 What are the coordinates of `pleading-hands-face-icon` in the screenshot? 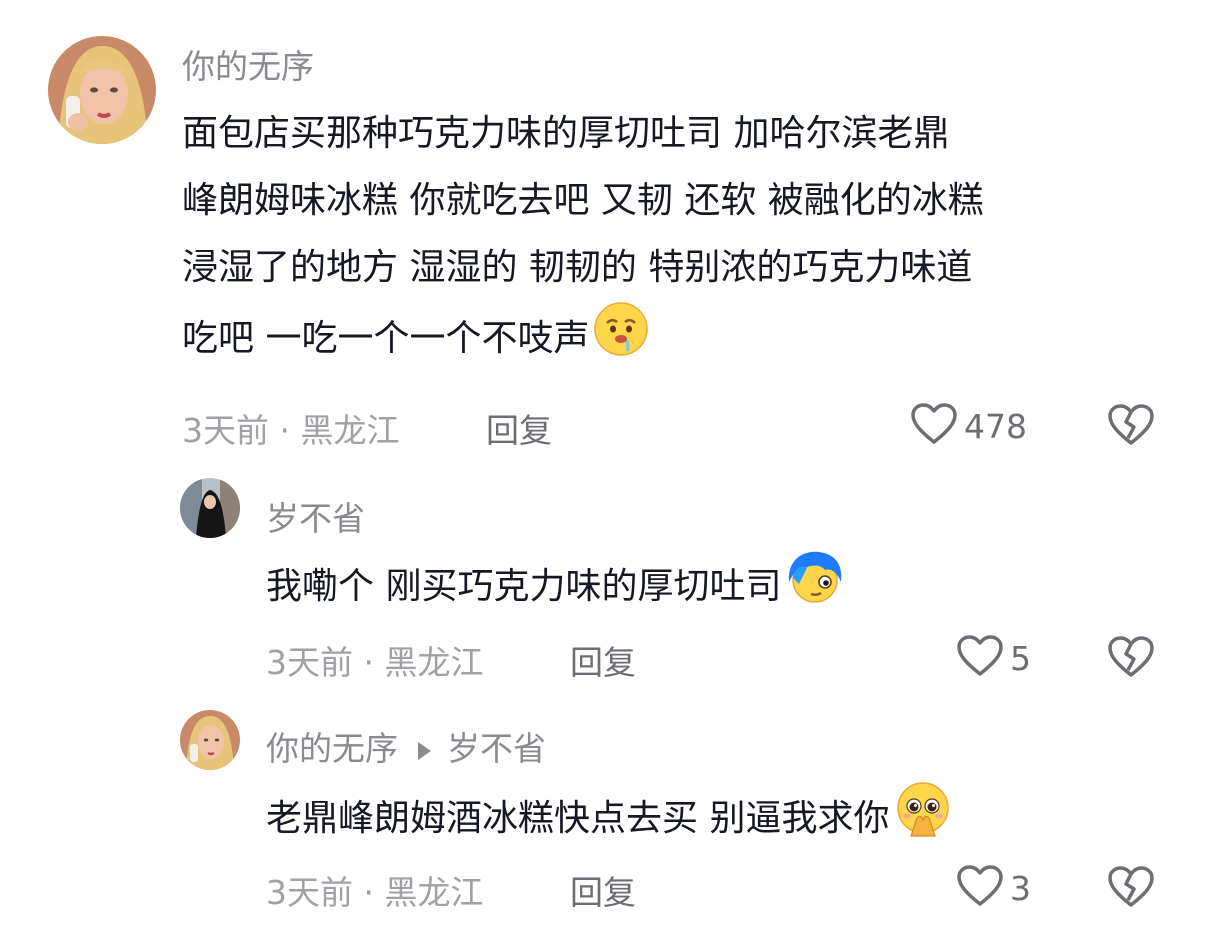 It's located at (922, 820).